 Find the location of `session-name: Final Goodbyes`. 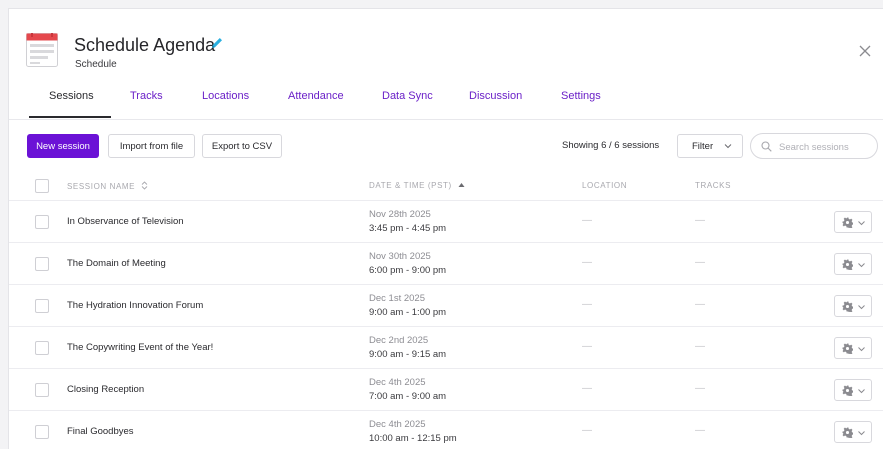

session-name: Final Goodbyes is located at coordinates (100, 431).